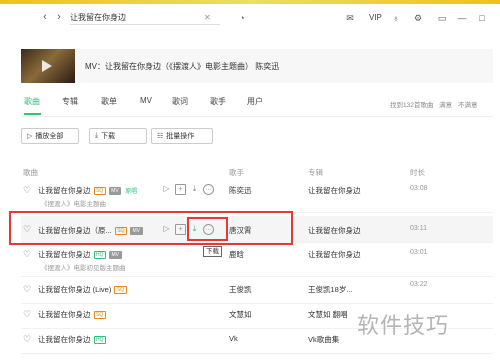 The height and width of the screenshot is (363, 500). Describe the element at coordinates (45, 17) in the screenshot. I see `back-arrow-icon: ‹` at that location.